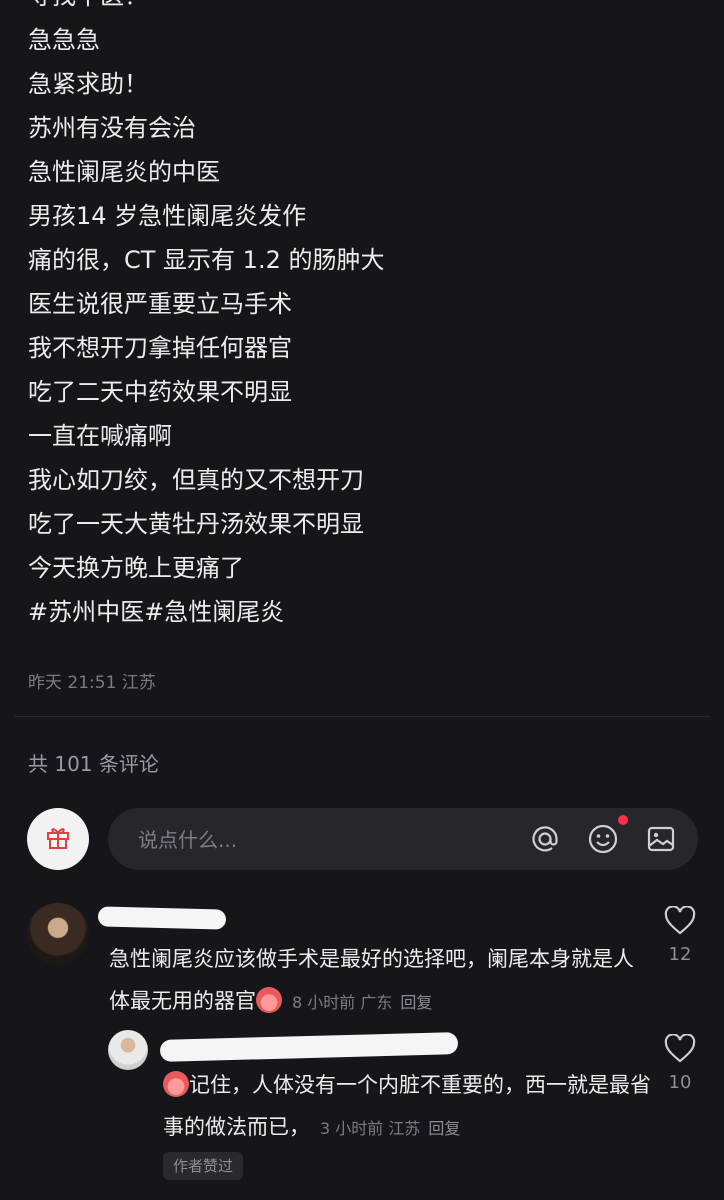 Image resolution: width=724 pixels, height=1200 pixels. I want to click on post-hashtags: #苏州中医#急性阑尾炎, so click(368, 612).